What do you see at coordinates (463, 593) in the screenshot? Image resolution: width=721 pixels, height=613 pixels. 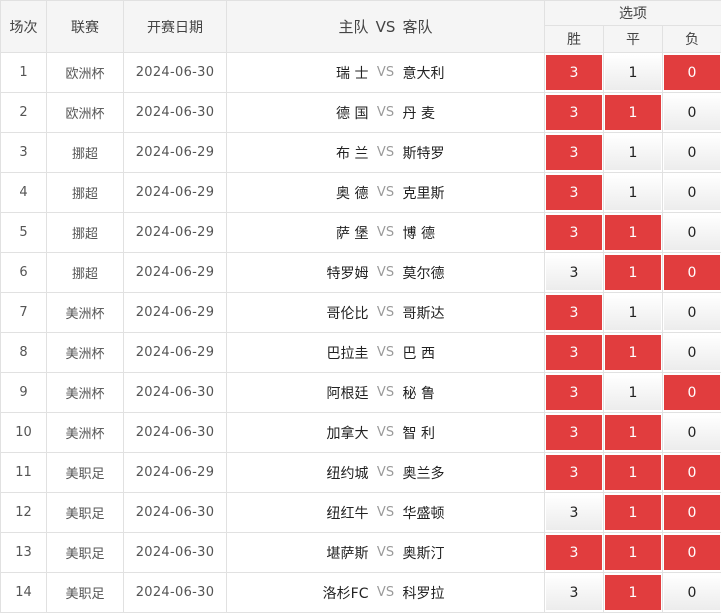 I see `away-team: 科罗拉` at bounding box center [463, 593].